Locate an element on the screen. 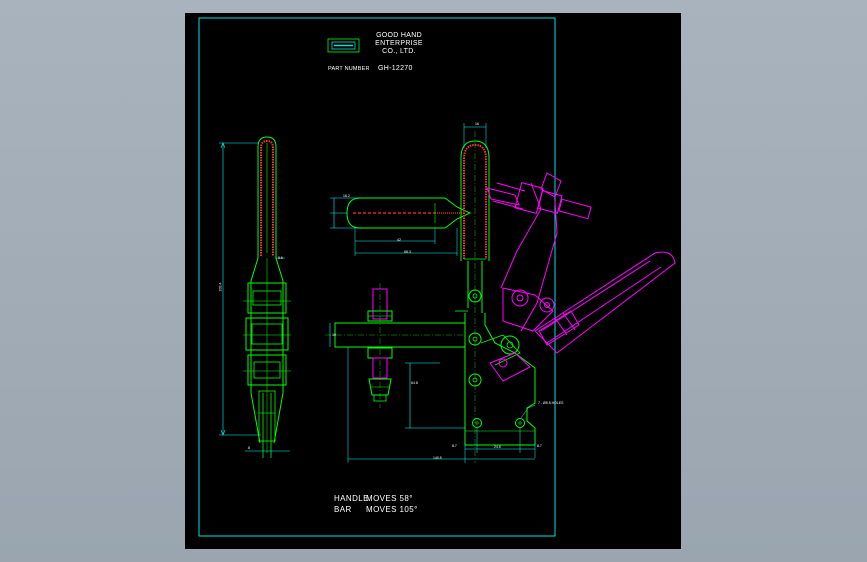 The width and height of the screenshot is (867, 562). company-name-line3: CO., LTD. is located at coordinates (399, 51).